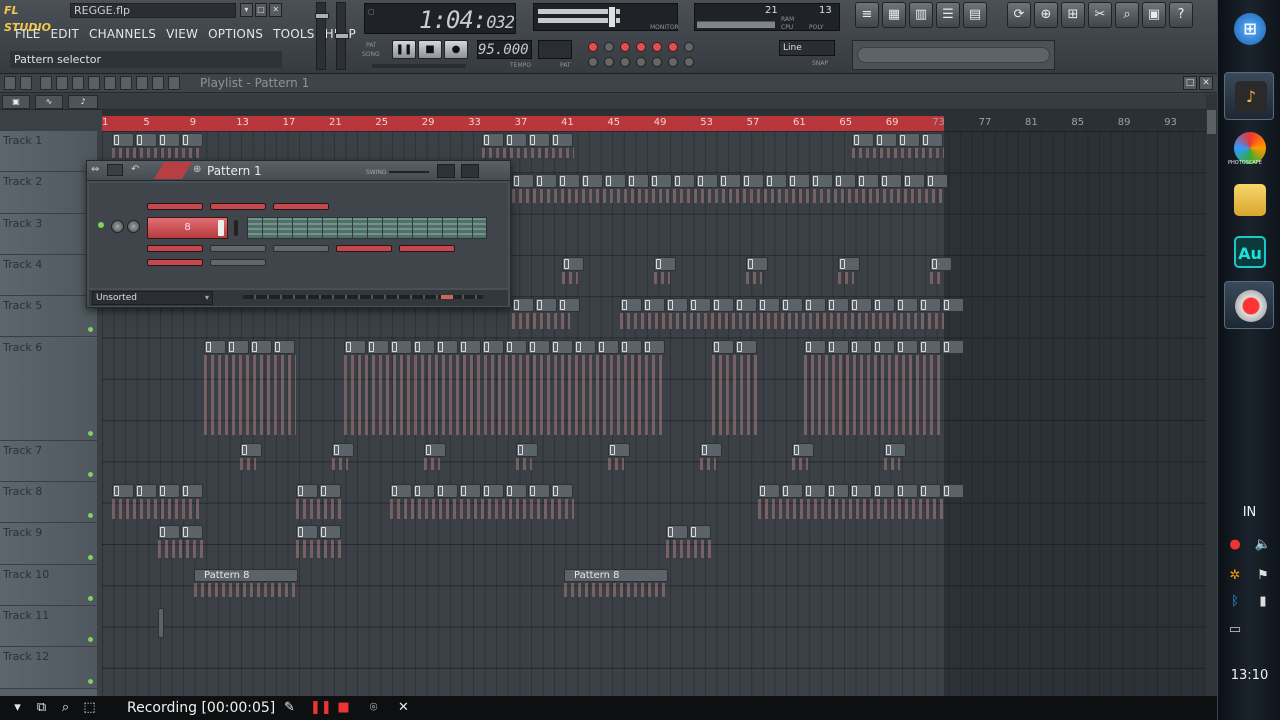  I want to click on track-header: Track 10, so click(48, 585).